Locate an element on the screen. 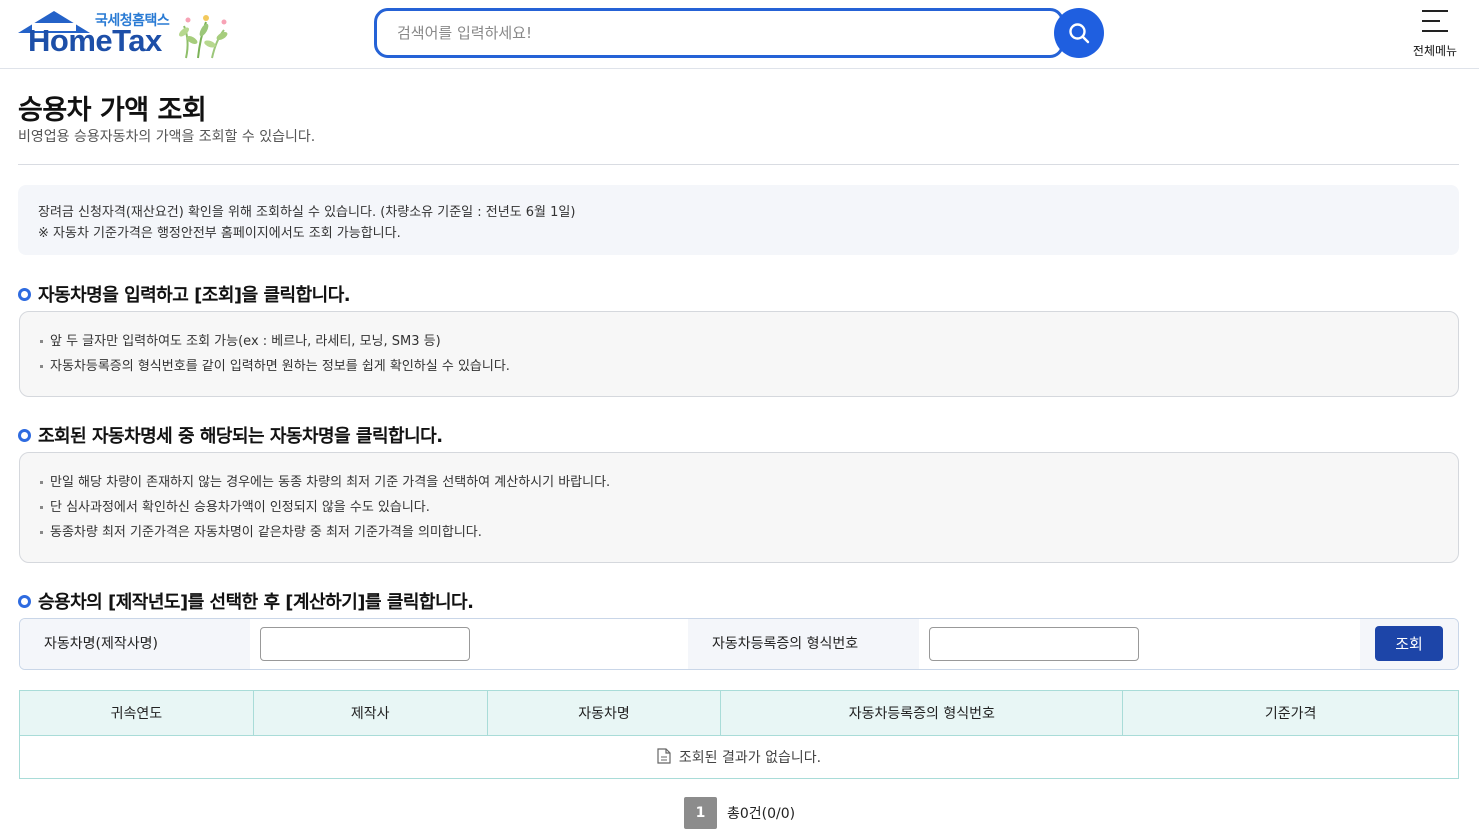  title-divider is located at coordinates (738, 164).